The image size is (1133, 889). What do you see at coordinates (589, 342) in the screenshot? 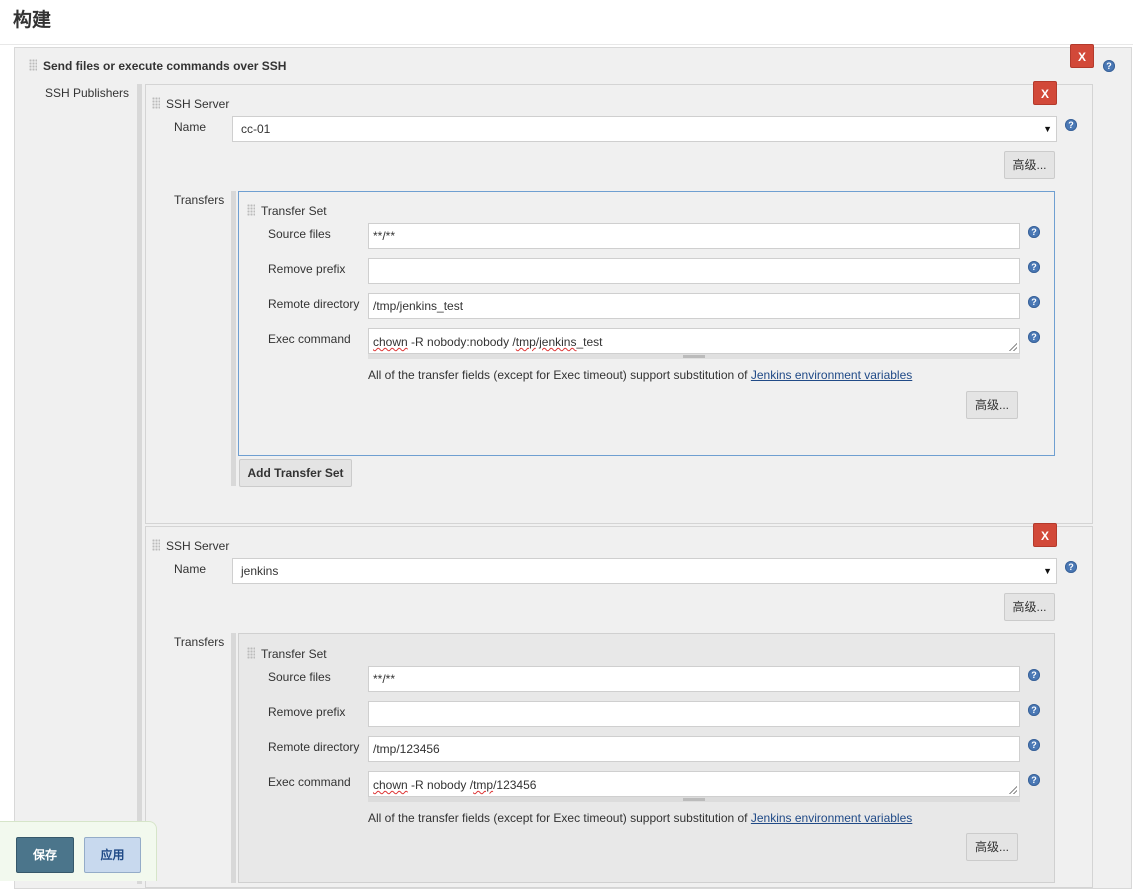
I see `exec-command-text: _test` at bounding box center [589, 342].